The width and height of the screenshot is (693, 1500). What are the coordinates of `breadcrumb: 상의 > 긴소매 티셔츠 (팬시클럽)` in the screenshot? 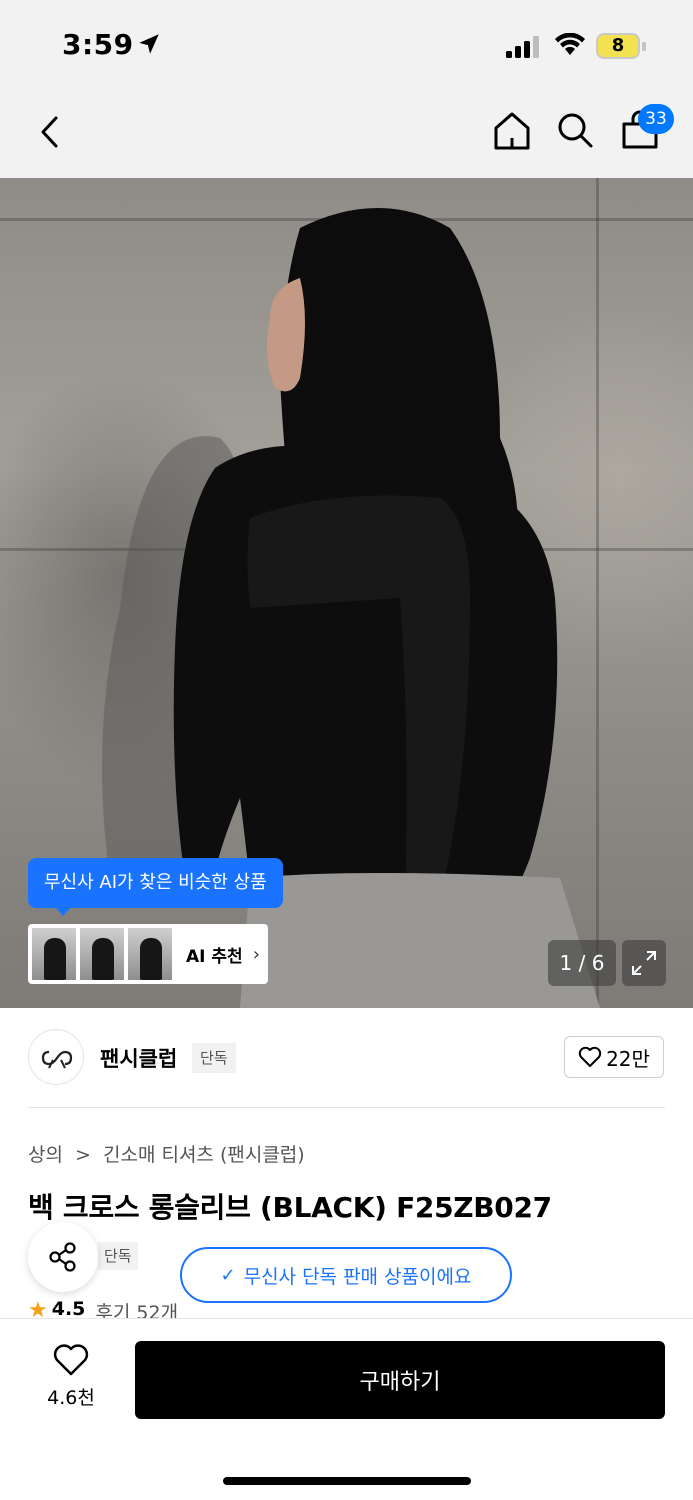 It's located at (169, 1153).